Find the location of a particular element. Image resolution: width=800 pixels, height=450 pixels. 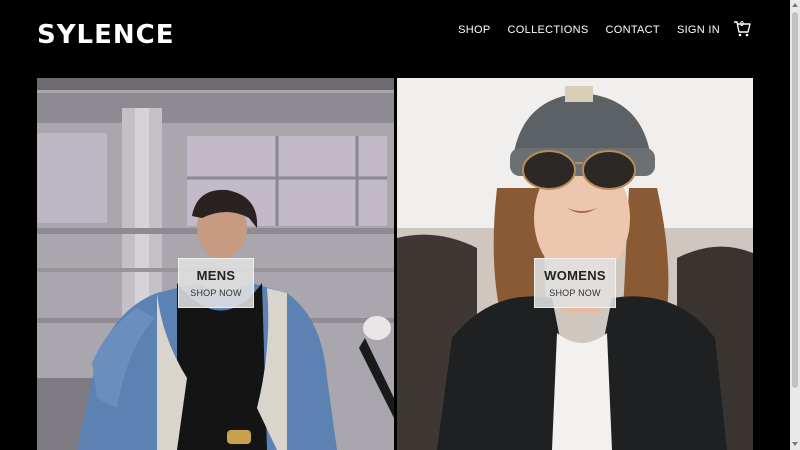

page-scrollbar is located at coordinates (795, 225).